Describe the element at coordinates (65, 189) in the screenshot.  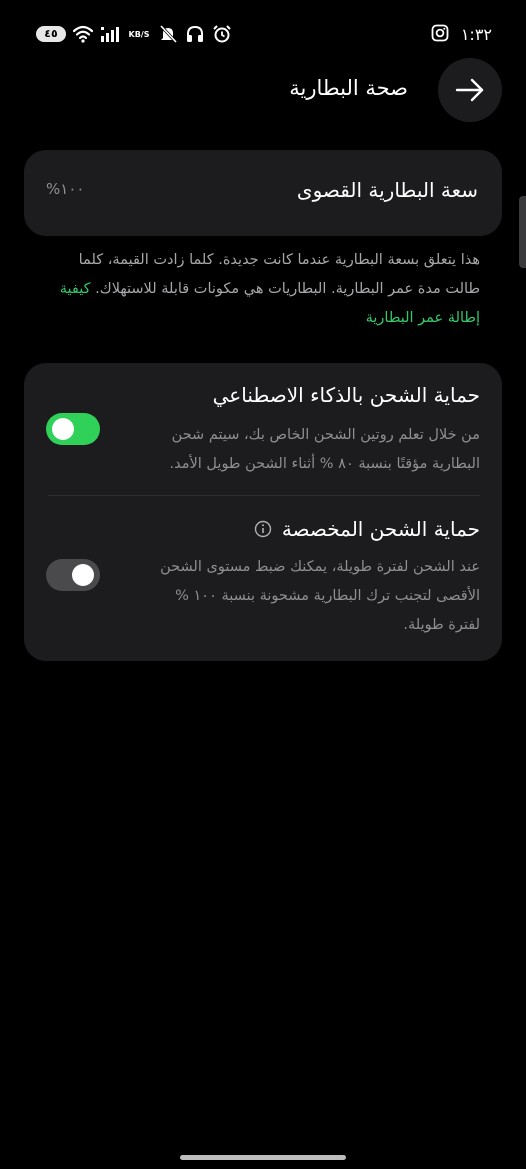
I see `max-capacity-value: %١٠٠` at that location.